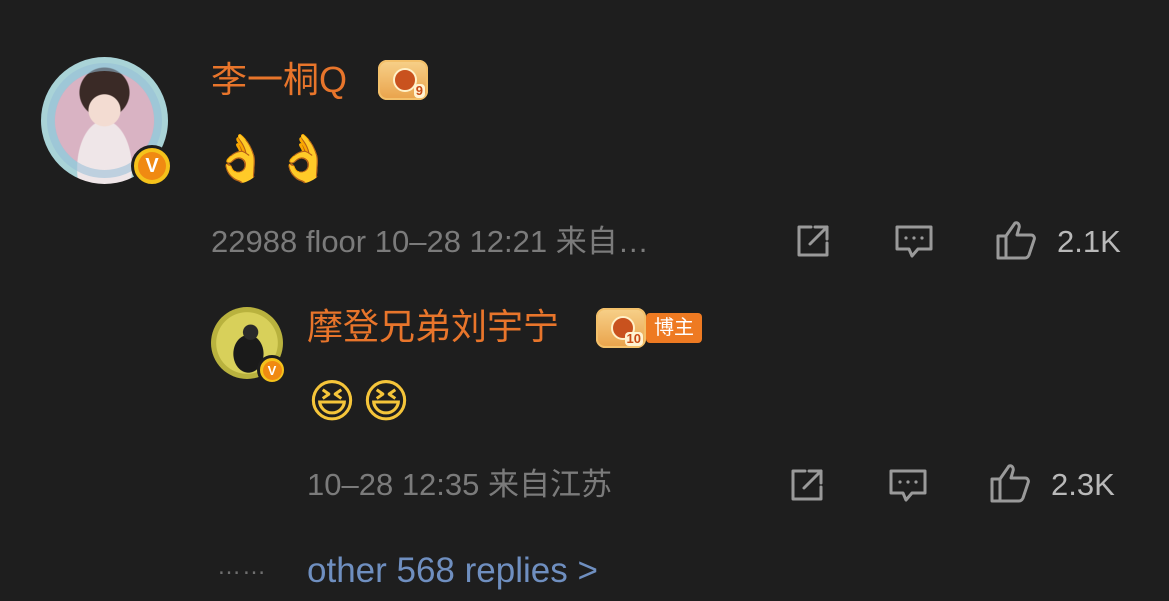 This screenshot has height=601, width=1169. Describe the element at coordinates (621, 328) in the screenshot. I see `vip-crown-icon: 10` at that location.